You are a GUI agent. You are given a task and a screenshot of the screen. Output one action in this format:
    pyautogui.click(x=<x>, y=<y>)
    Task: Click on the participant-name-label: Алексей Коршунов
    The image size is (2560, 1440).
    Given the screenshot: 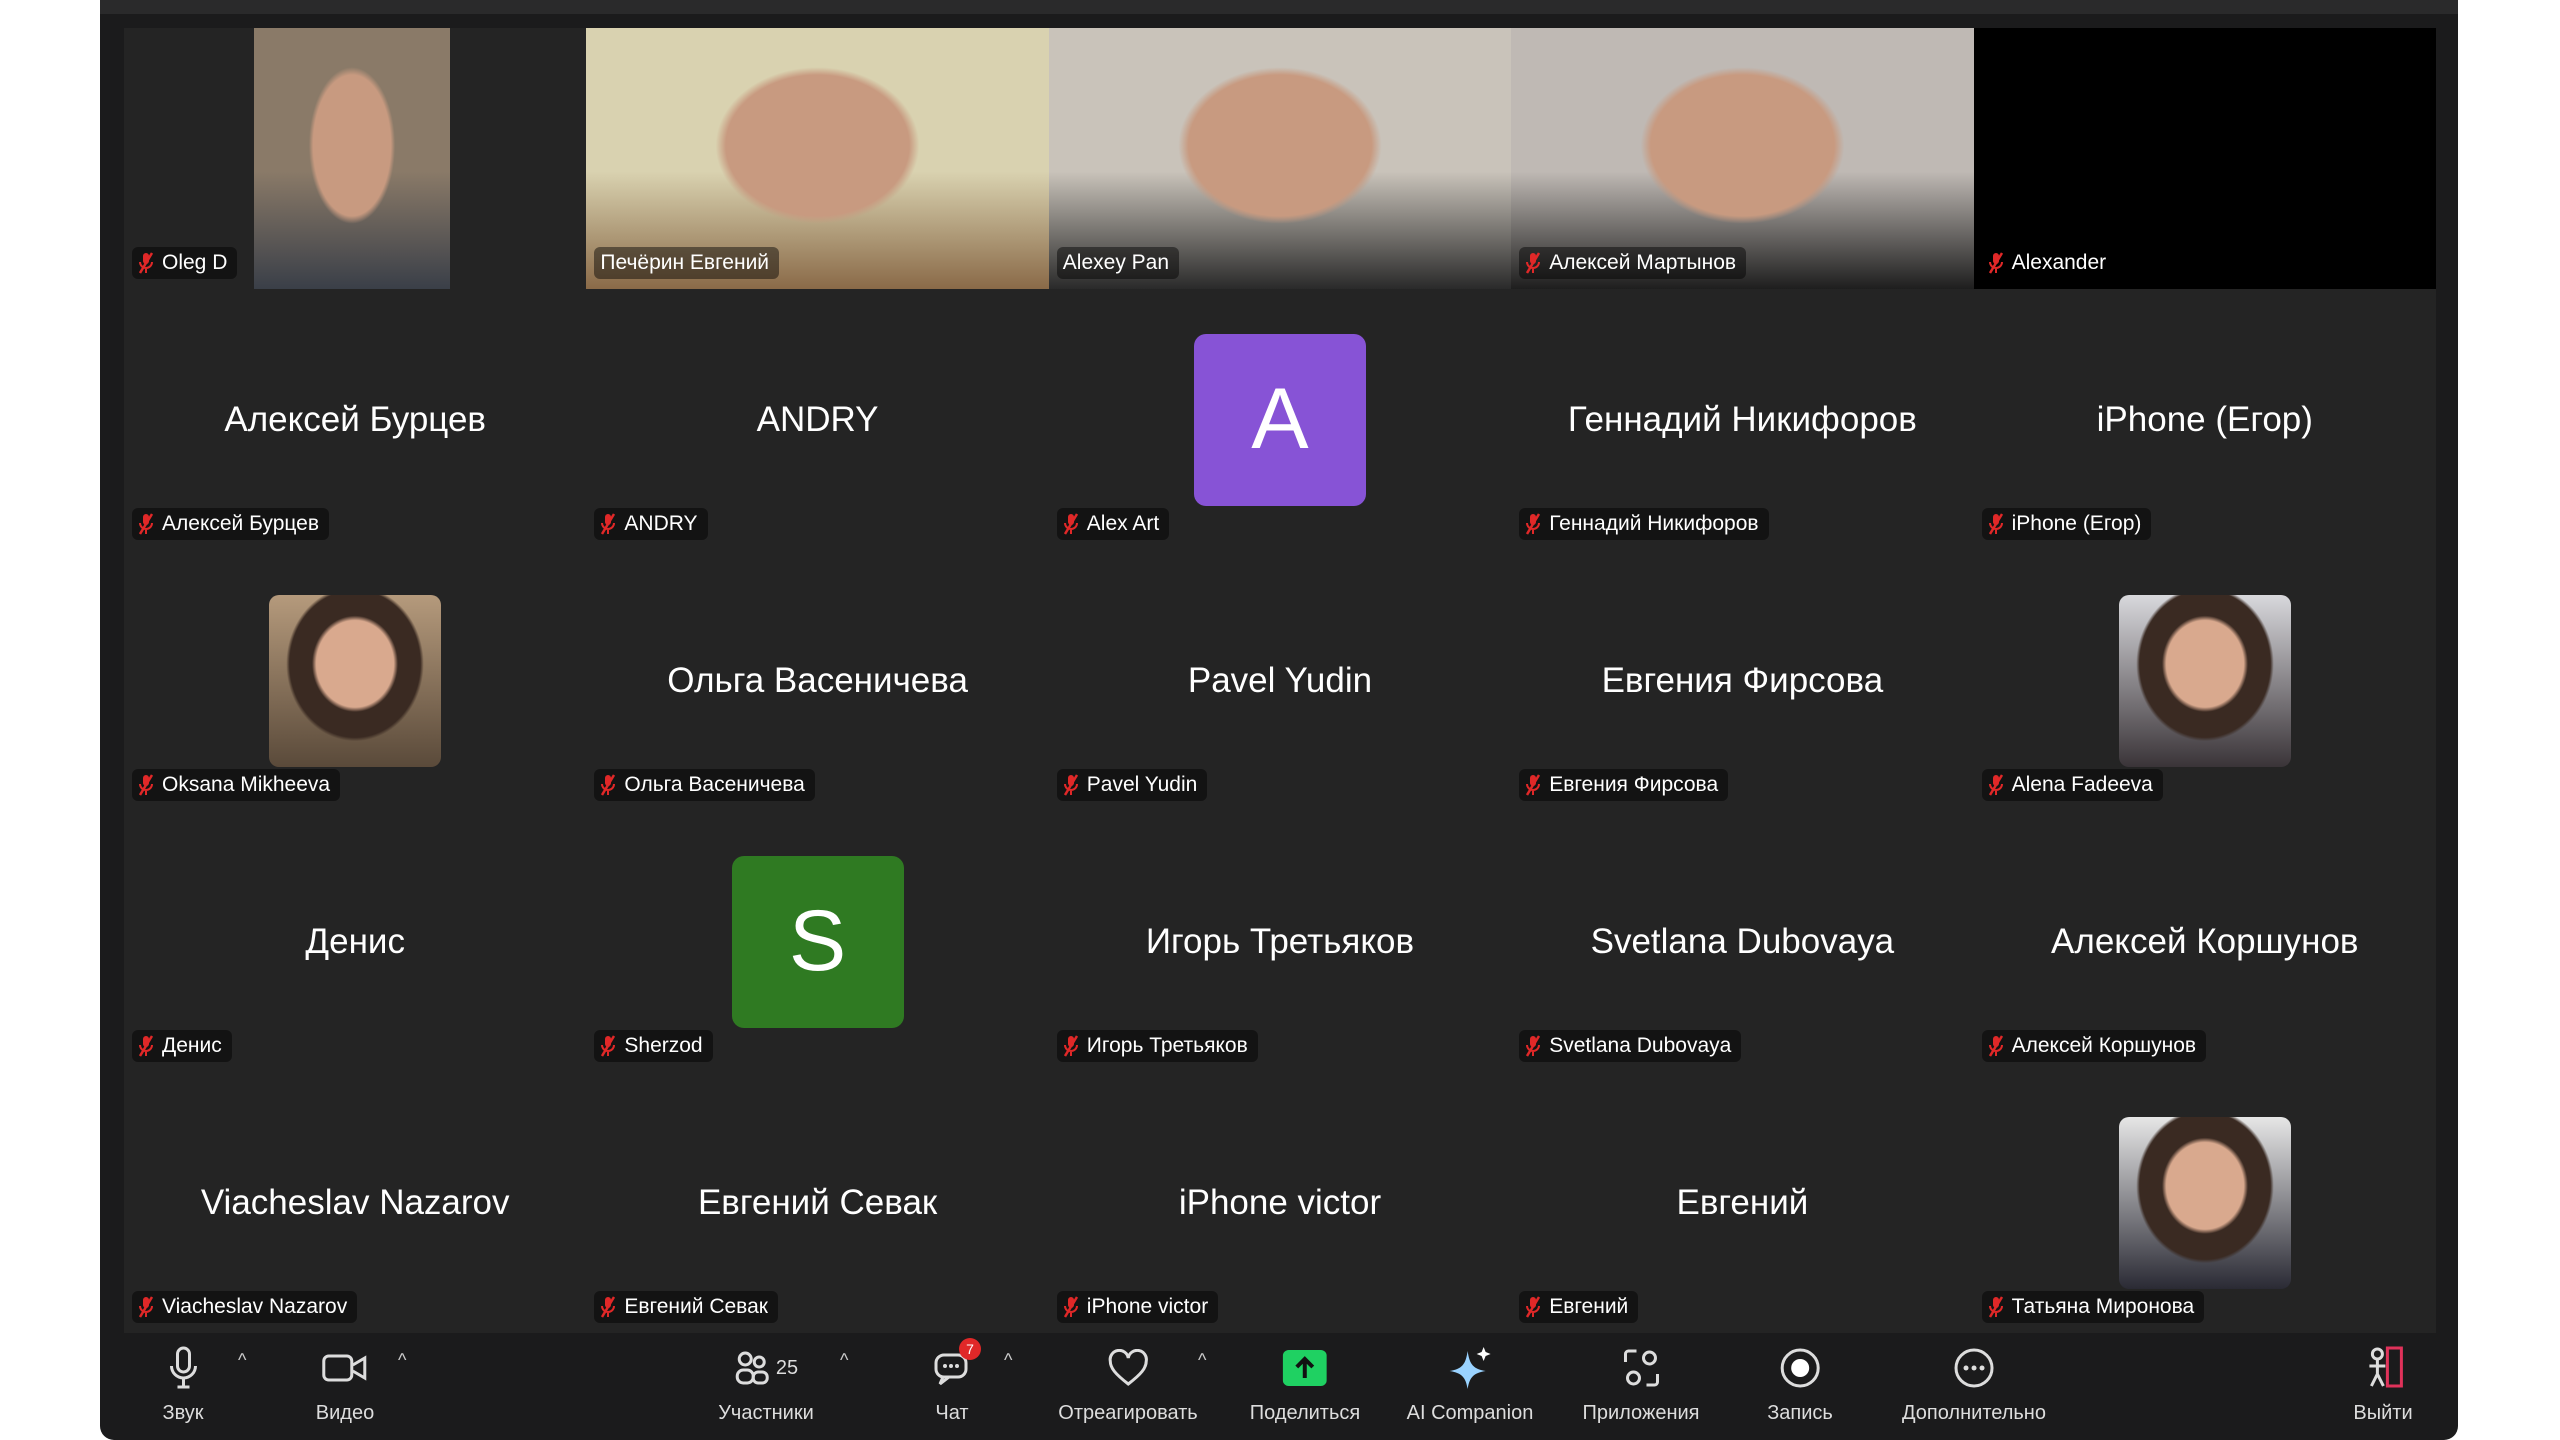 What is the action you would take?
    pyautogui.click(x=2094, y=1046)
    